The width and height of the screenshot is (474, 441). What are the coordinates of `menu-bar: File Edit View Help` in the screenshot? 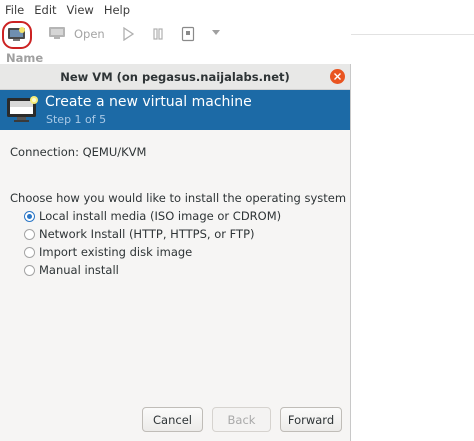 It's located at (237, 10).